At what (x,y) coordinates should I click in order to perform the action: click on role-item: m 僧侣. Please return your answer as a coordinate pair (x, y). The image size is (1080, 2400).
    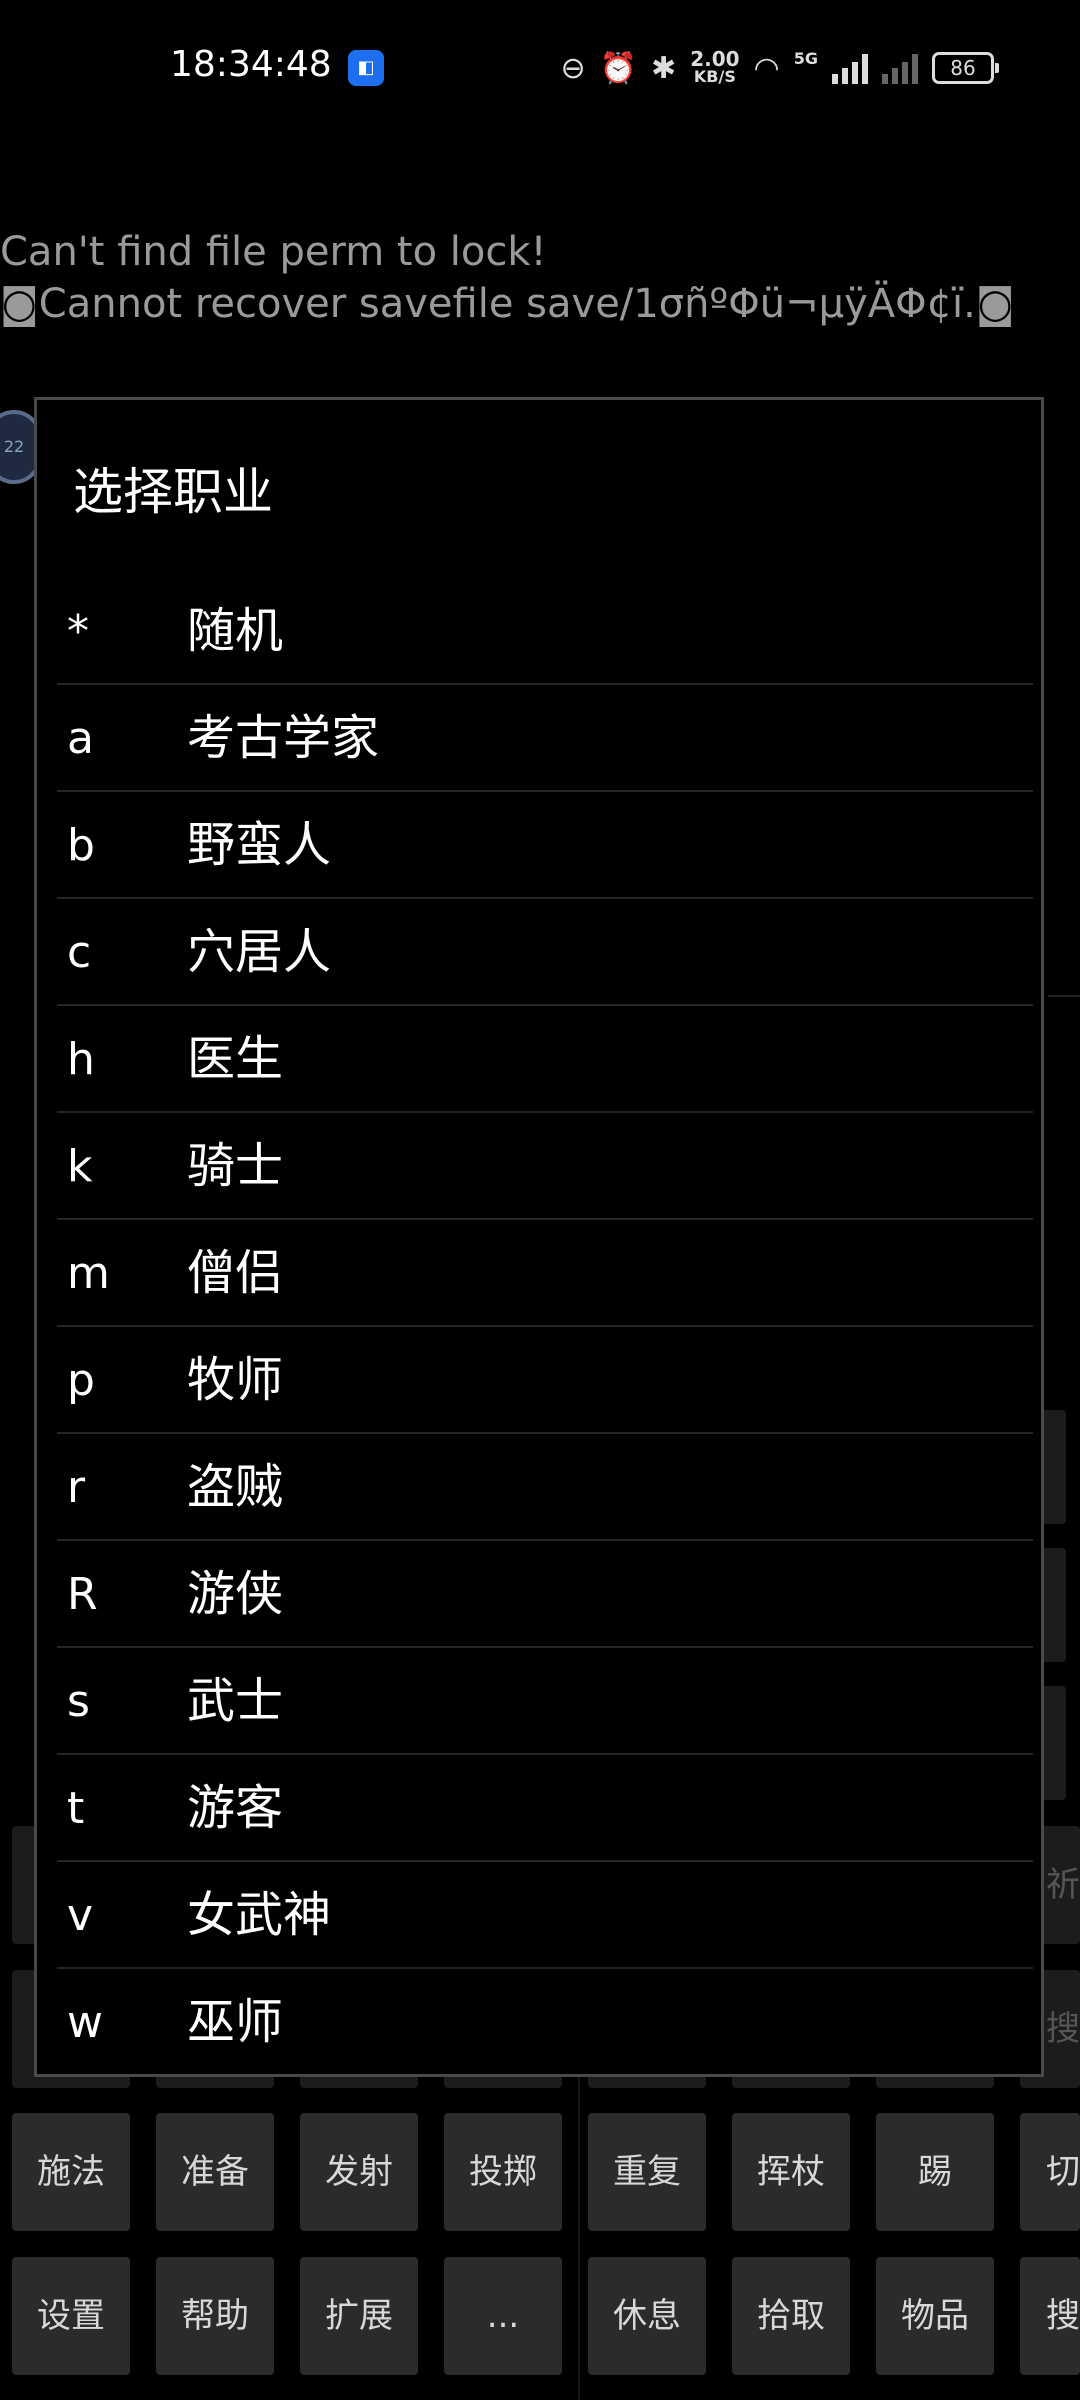
    Looking at the image, I should click on (545, 1273).